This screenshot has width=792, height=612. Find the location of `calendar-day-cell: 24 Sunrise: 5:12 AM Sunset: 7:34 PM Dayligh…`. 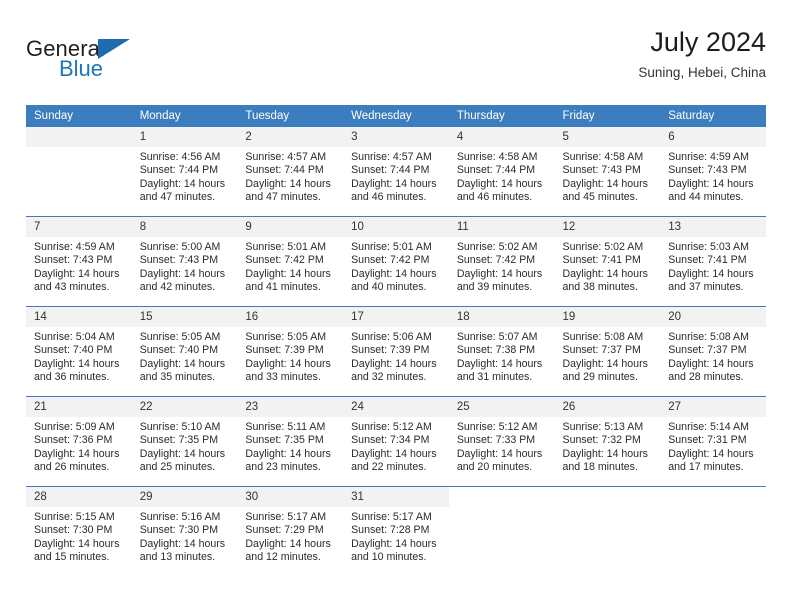

calendar-day-cell: 24 Sunrise: 5:12 AM Sunset: 7:34 PM Dayligh… is located at coordinates (396, 441).